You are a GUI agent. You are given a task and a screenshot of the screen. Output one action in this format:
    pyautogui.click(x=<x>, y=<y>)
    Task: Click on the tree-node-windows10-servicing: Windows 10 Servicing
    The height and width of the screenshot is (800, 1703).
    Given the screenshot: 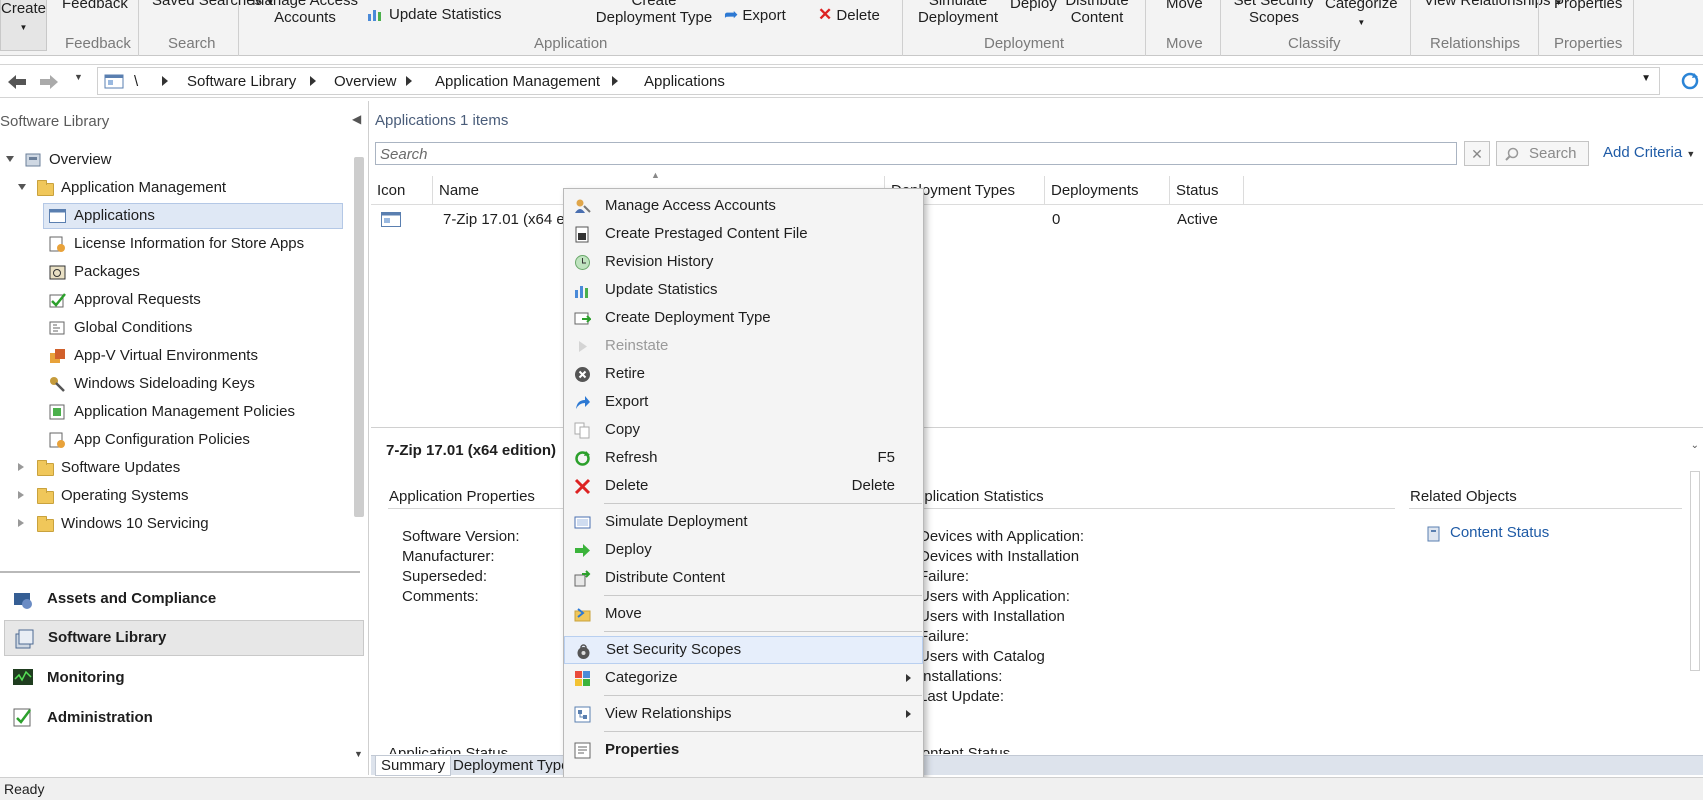 What is the action you would take?
    pyautogui.click(x=170, y=524)
    